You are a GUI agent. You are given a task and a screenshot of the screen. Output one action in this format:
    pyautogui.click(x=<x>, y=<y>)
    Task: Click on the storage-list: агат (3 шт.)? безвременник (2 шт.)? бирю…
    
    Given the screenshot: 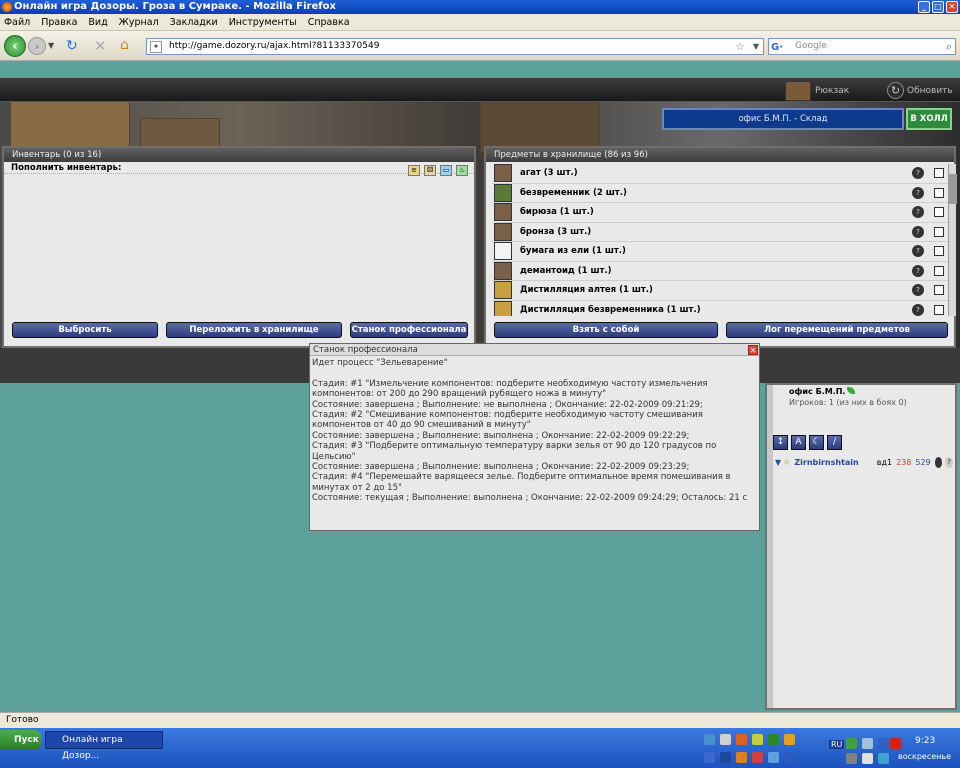 What is the action you would take?
    pyautogui.click(x=720, y=240)
    